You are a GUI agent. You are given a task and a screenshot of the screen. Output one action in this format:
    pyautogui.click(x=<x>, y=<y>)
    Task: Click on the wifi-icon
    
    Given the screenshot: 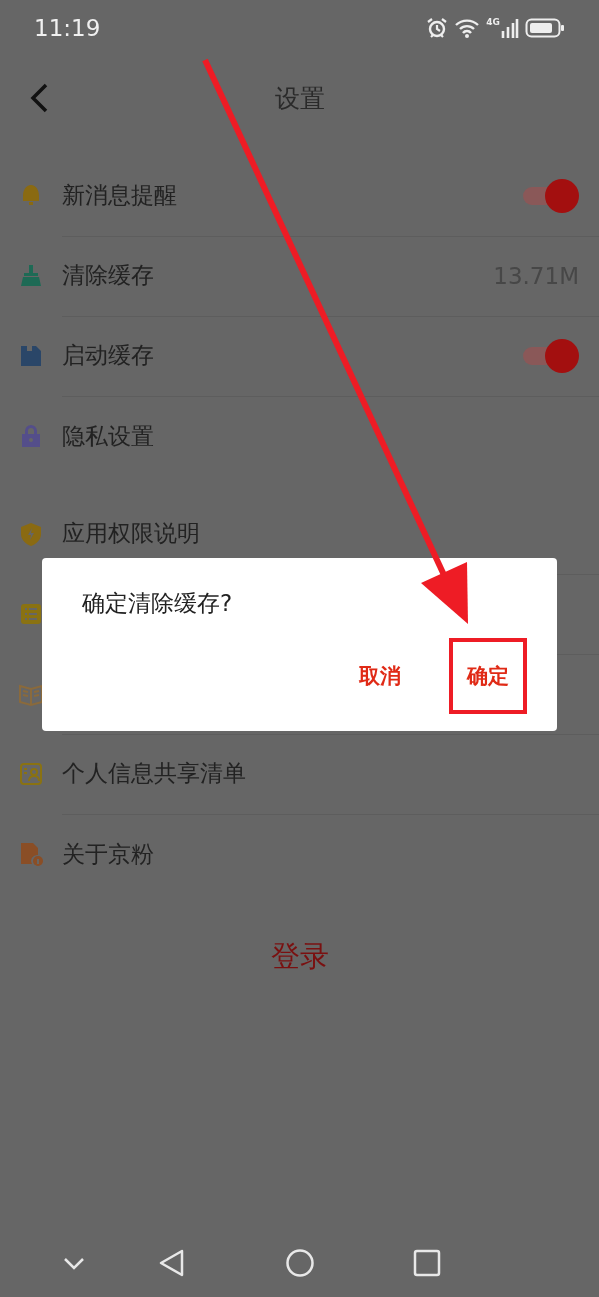 What is the action you would take?
    pyautogui.click(x=467, y=28)
    